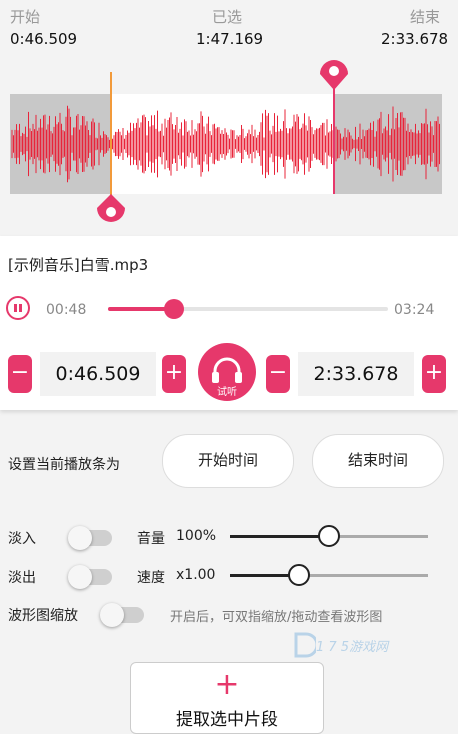 This screenshot has width=458, height=734. What do you see at coordinates (276, 617) in the screenshot?
I see `zoom-hint: 开启后，可双指缩放/拖动查看波形图` at bounding box center [276, 617].